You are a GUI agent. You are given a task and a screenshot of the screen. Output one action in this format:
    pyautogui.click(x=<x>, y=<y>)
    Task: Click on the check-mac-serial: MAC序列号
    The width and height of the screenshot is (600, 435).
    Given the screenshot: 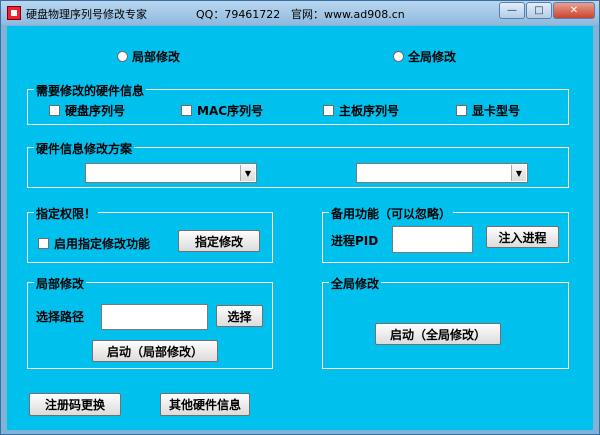 What is the action you would take?
    pyautogui.click(x=222, y=110)
    